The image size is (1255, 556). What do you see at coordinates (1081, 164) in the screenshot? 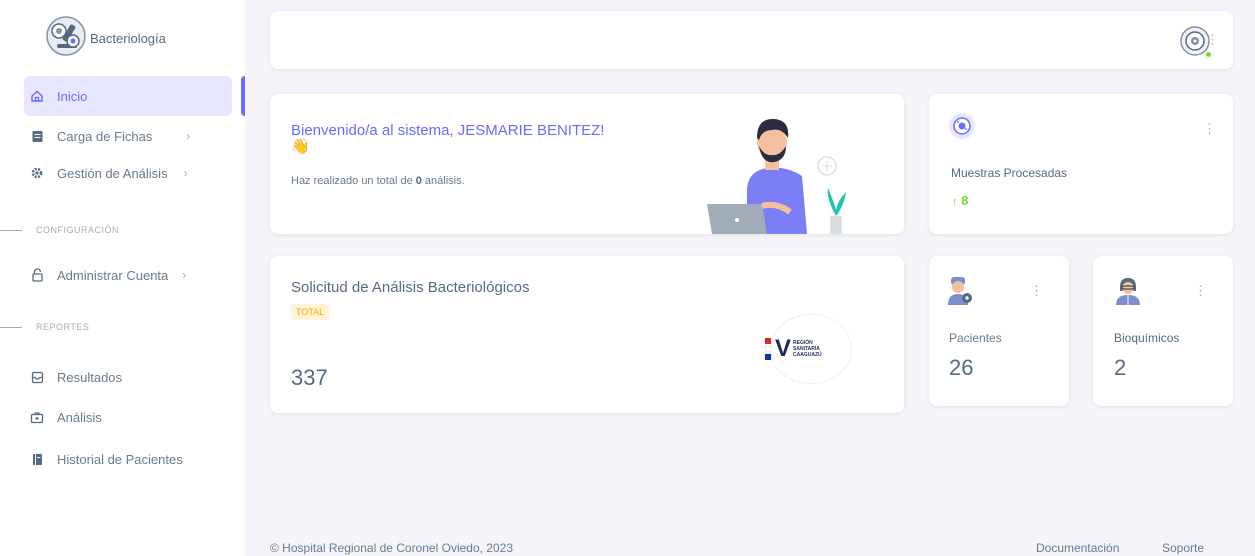
I see `muestras-card: ⋮ Muestras Procesadas ↑ 8` at bounding box center [1081, 164].